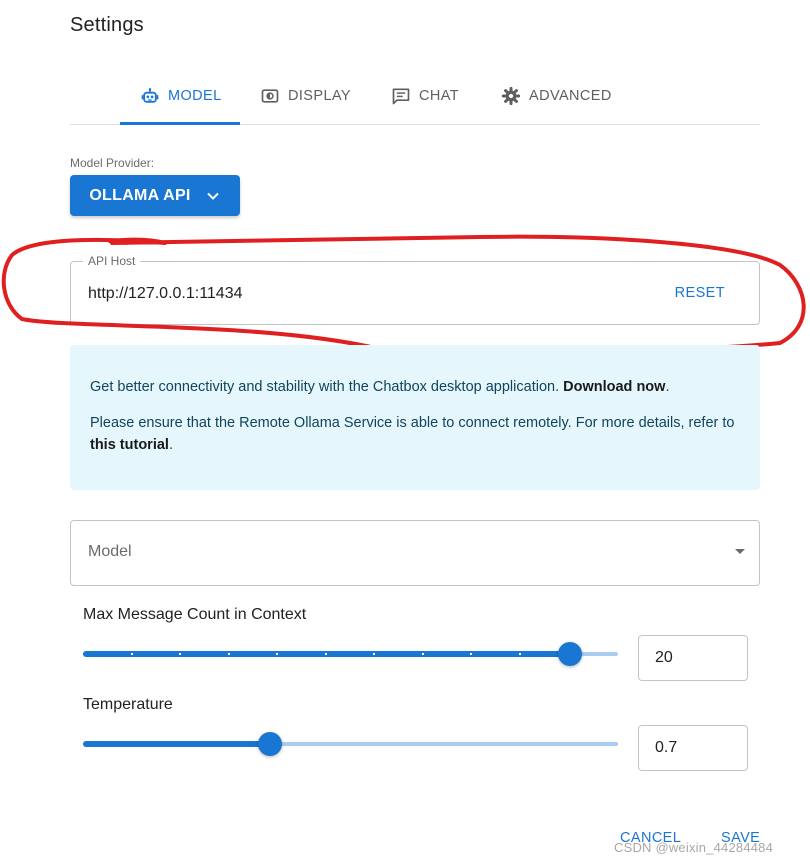 The image size is (810, 863). Describe the element at coordinates (107, 25) in the screenshot. I see `dialog-title: Settings` at that location.